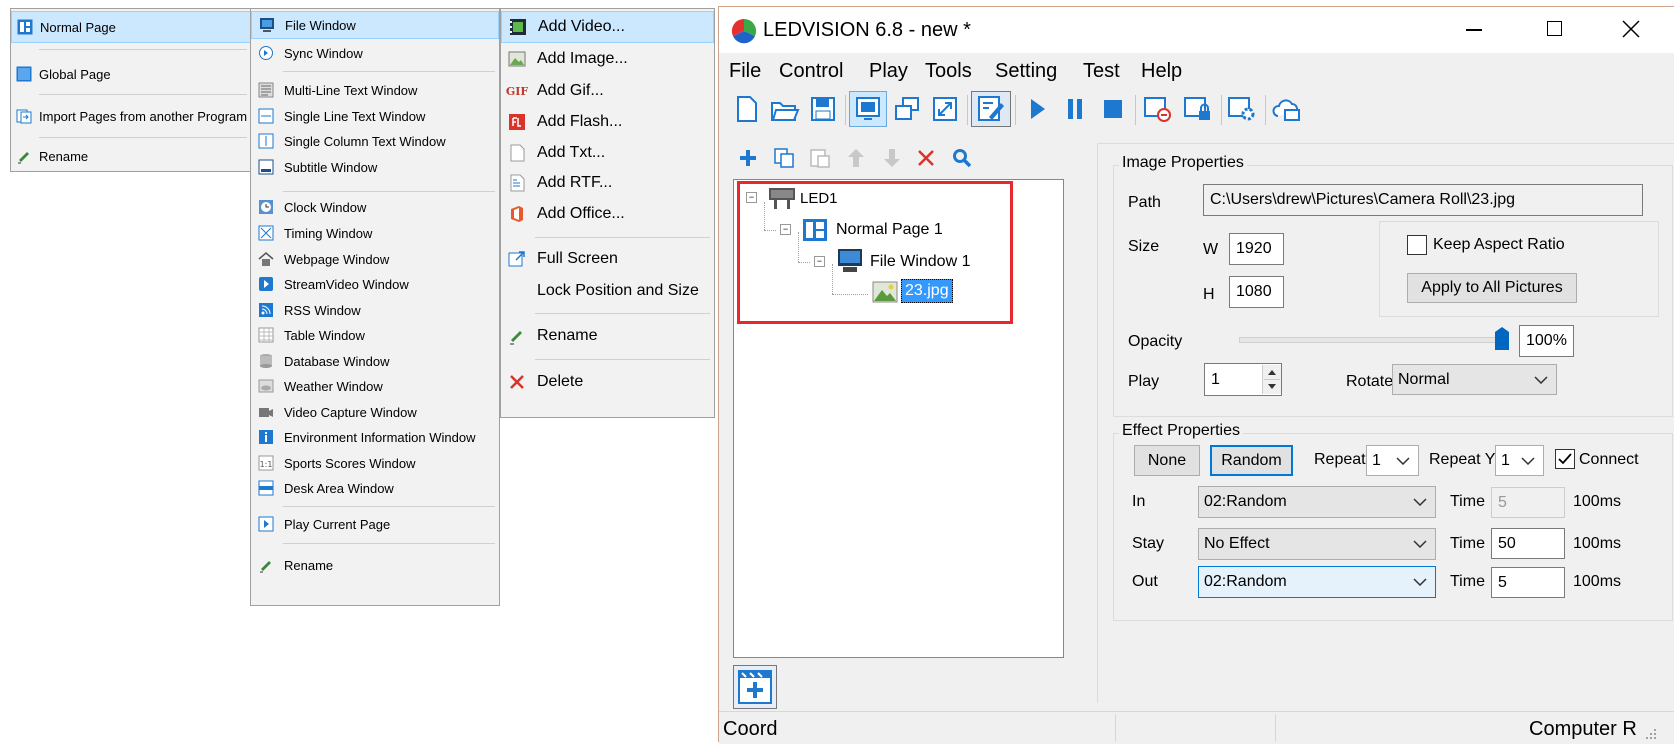  I want to click on menu-item-single-line-text-window: Single Line Text Window, so click(375, 116).